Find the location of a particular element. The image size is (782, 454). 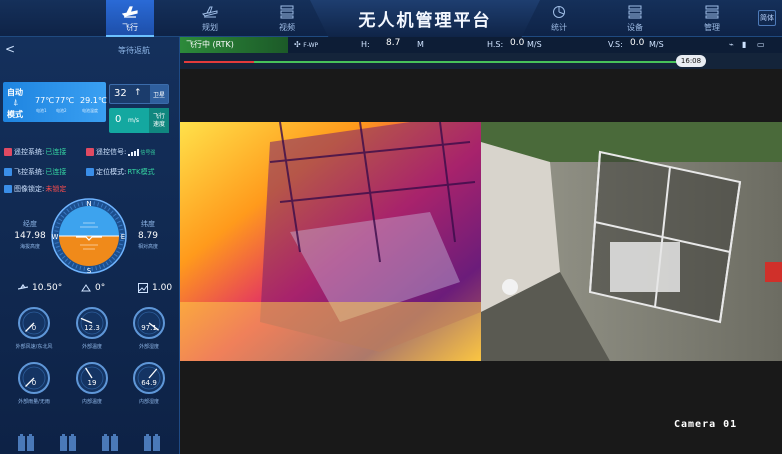

int-temp-gauge-dial is located at coordinates (92, 378).